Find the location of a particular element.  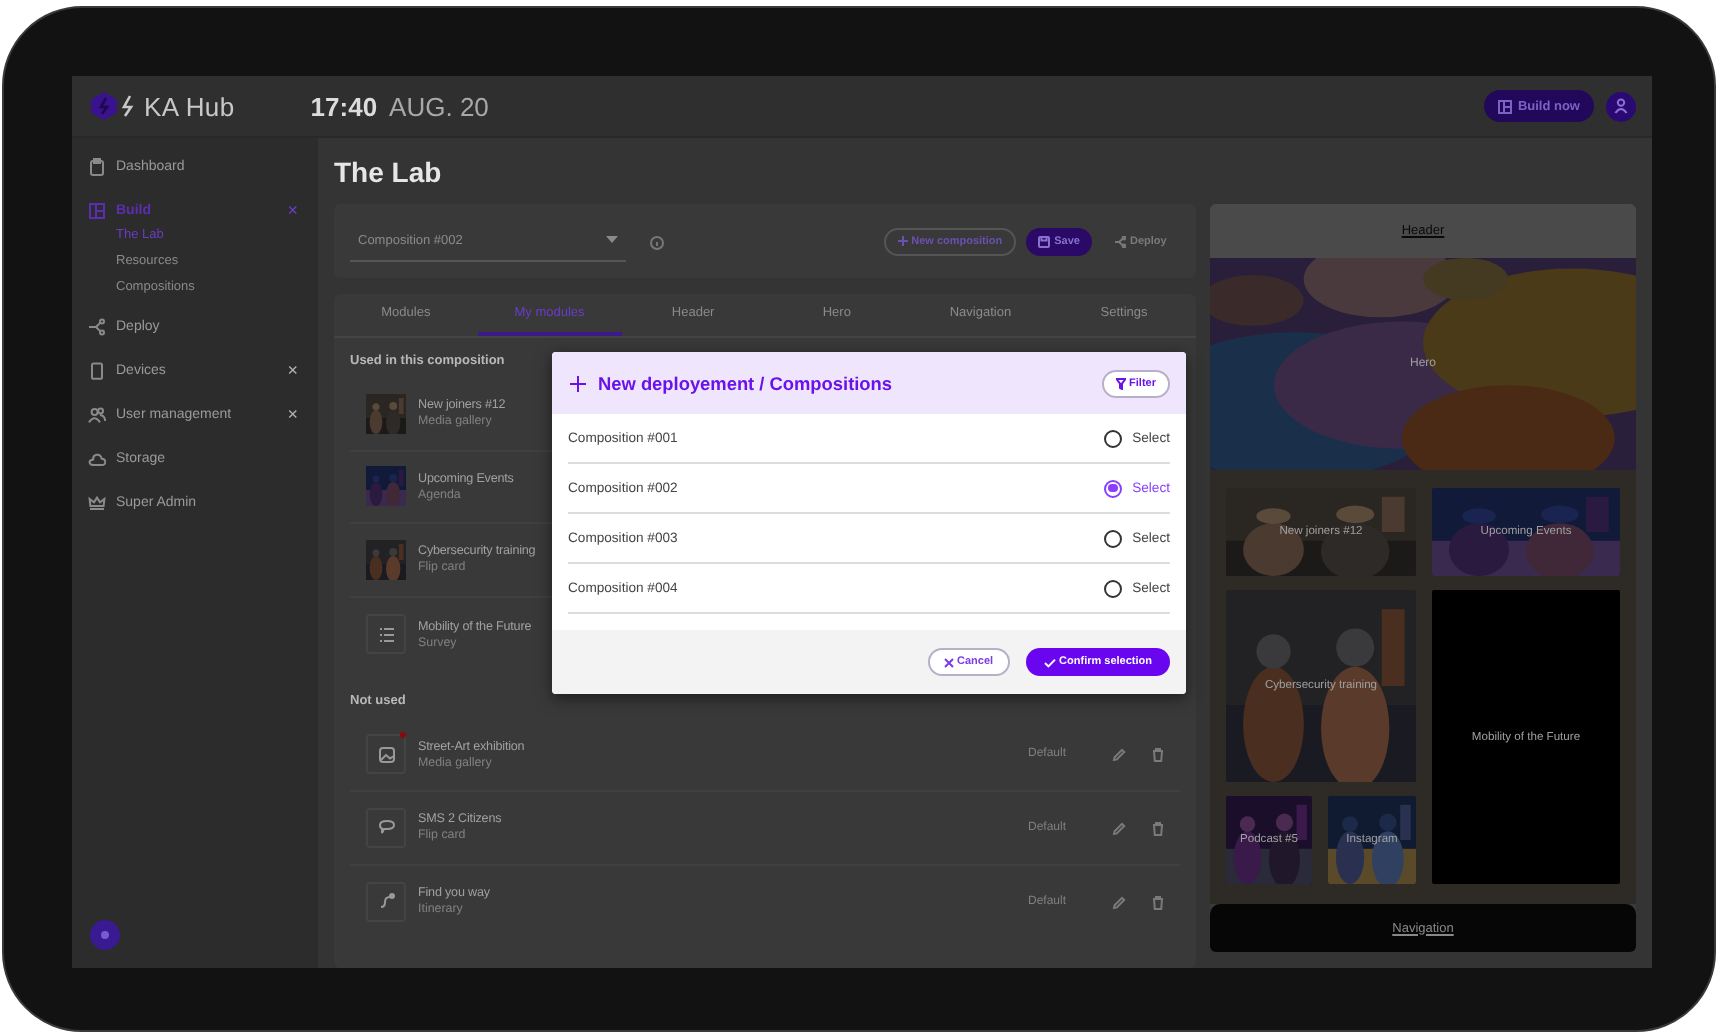

modal-title: New deployement / Compositions is located at coordinates (746, 383).